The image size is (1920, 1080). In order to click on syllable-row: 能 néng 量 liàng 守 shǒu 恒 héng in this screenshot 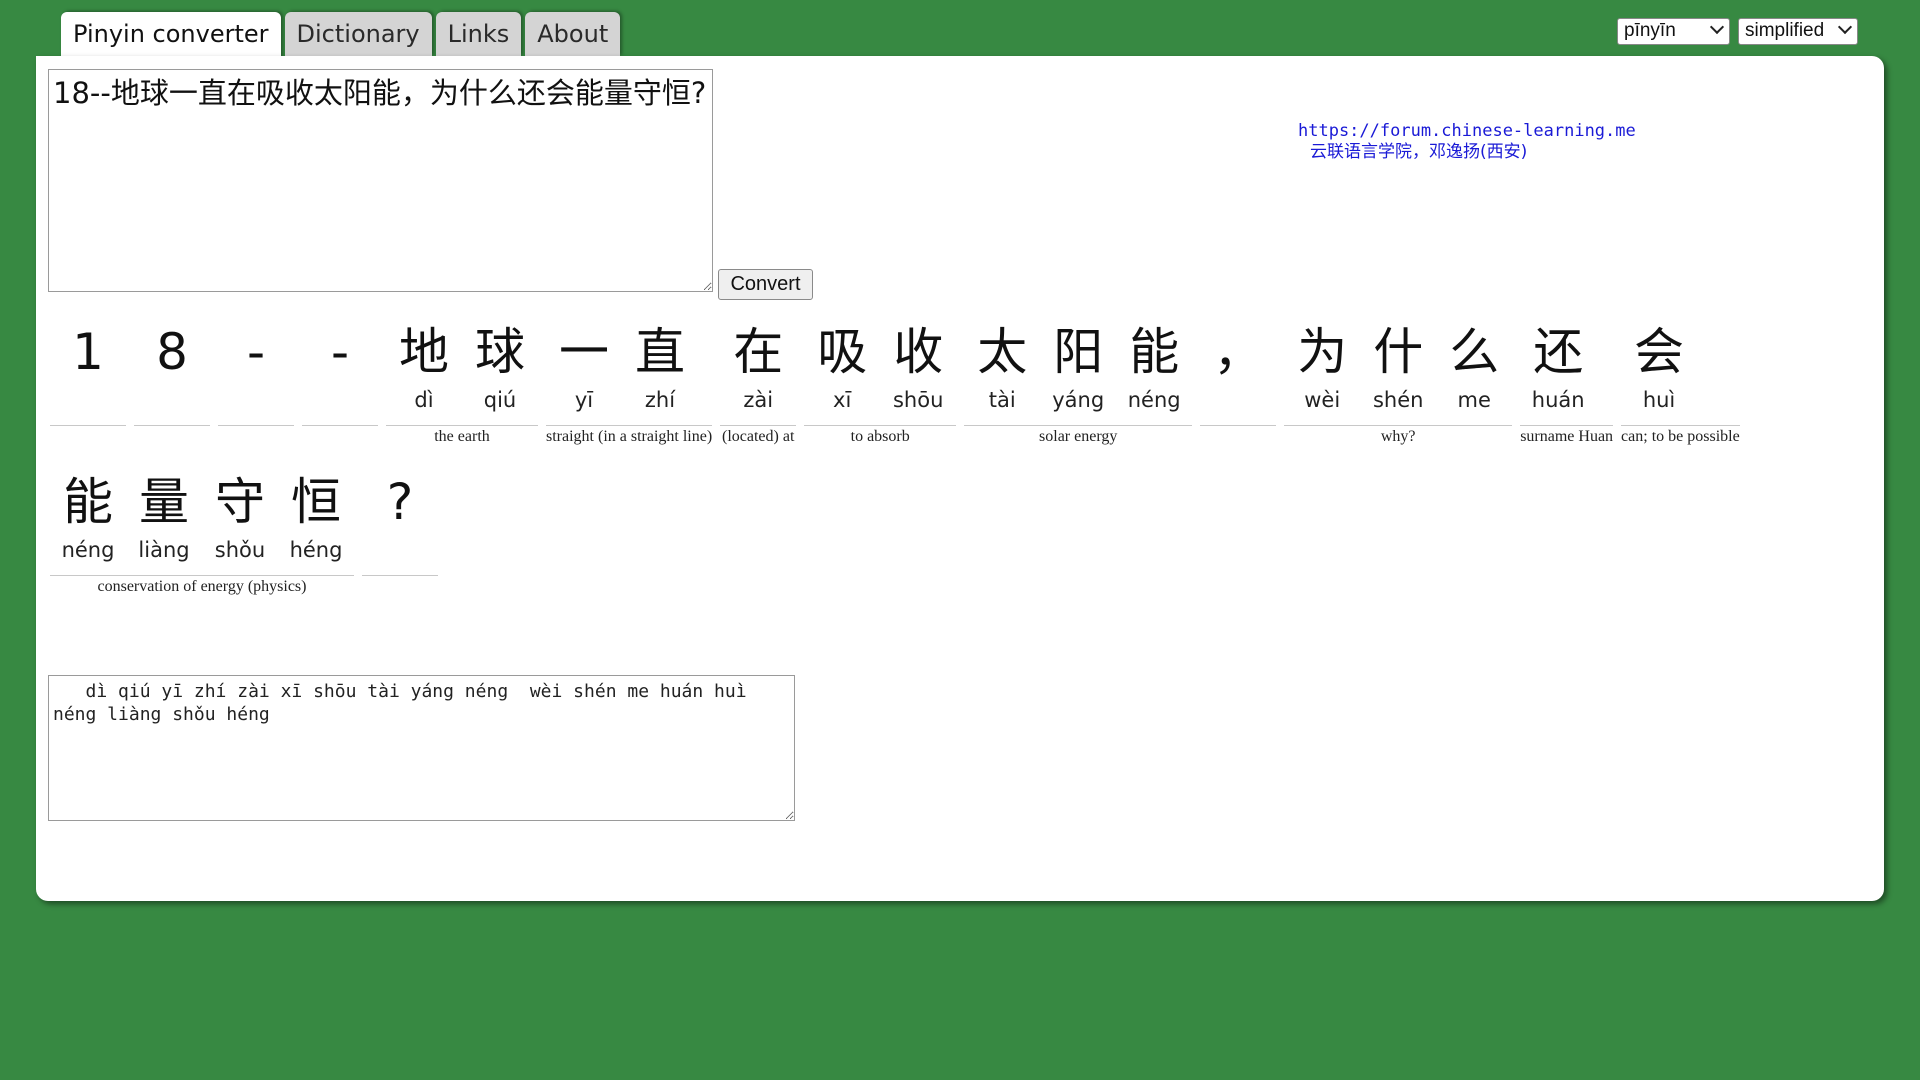, I will do `click(202, 513)`.